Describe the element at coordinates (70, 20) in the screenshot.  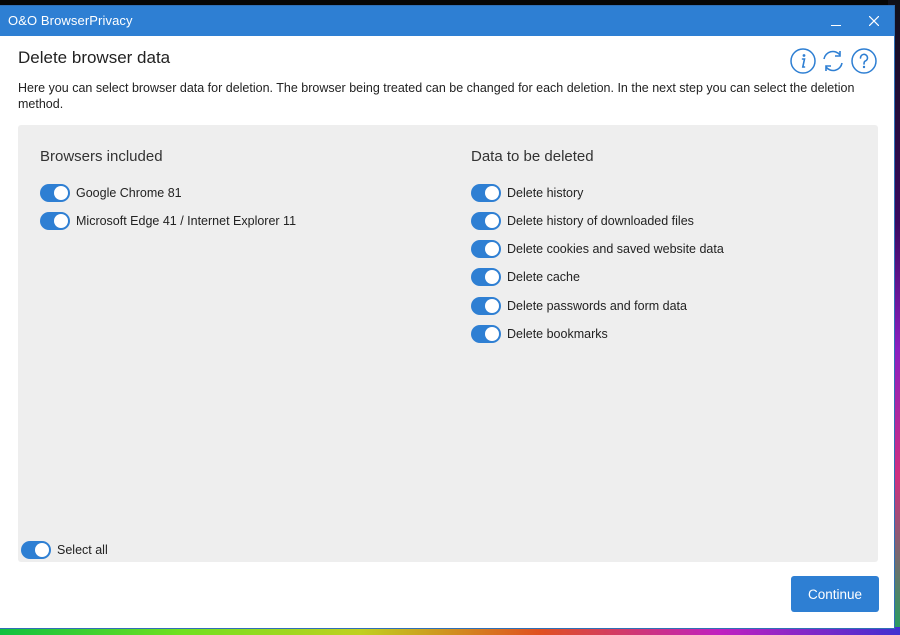
I see `window-title: O&O BrowserPrivacy` at that location.